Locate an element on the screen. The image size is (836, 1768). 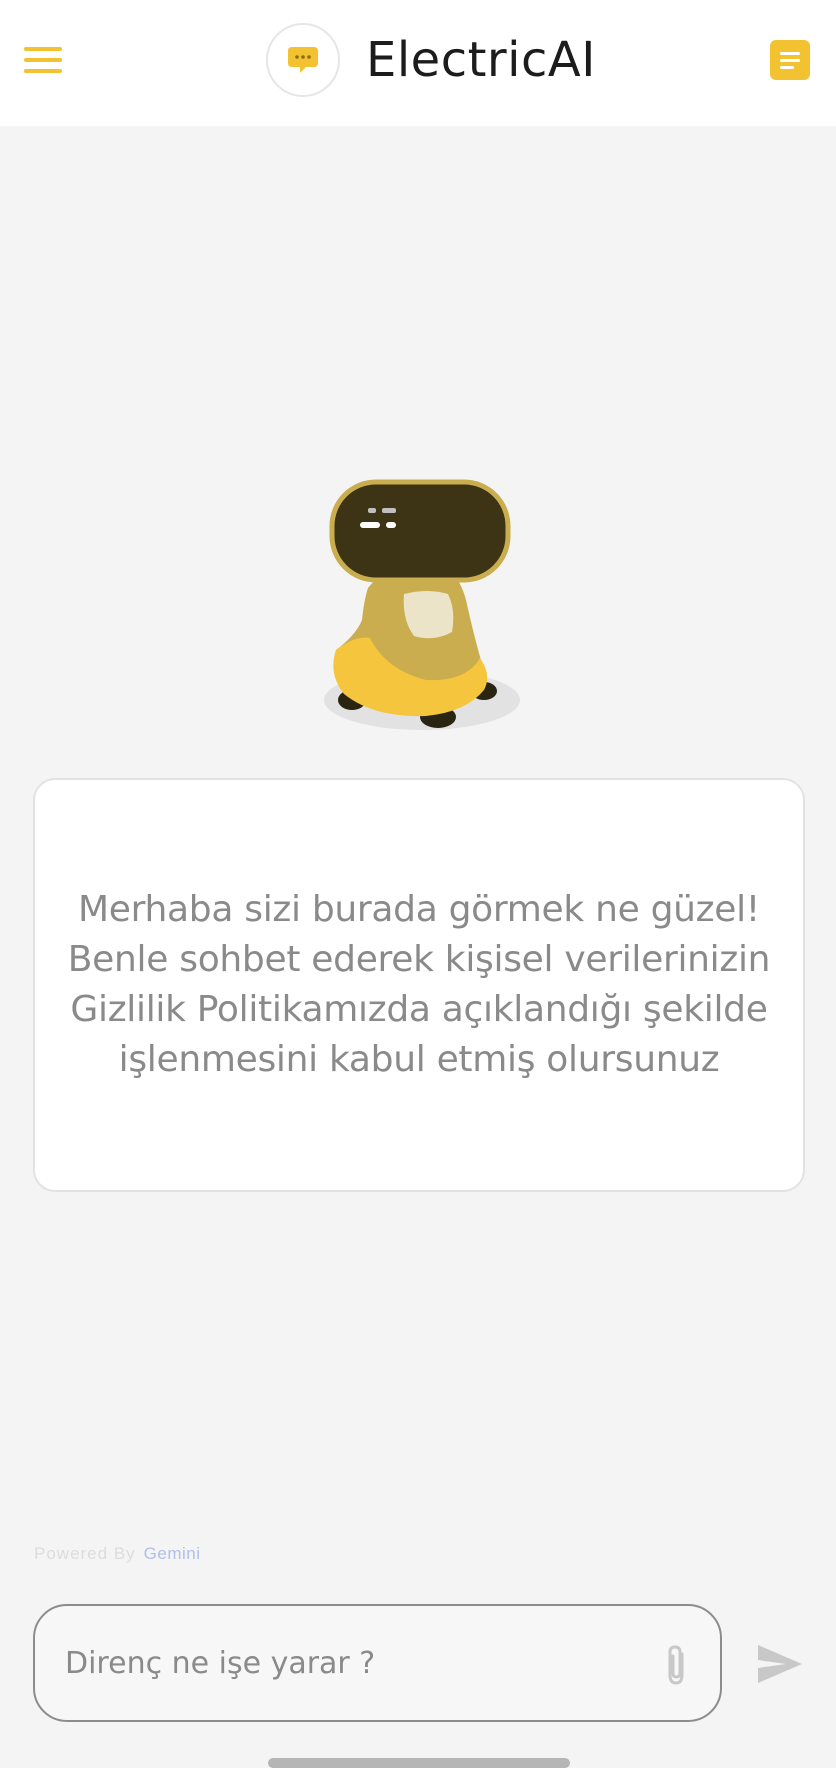
welcome-line: işlenmesini kabul etmiş olursunuz is located at coordinates (419, 1059).